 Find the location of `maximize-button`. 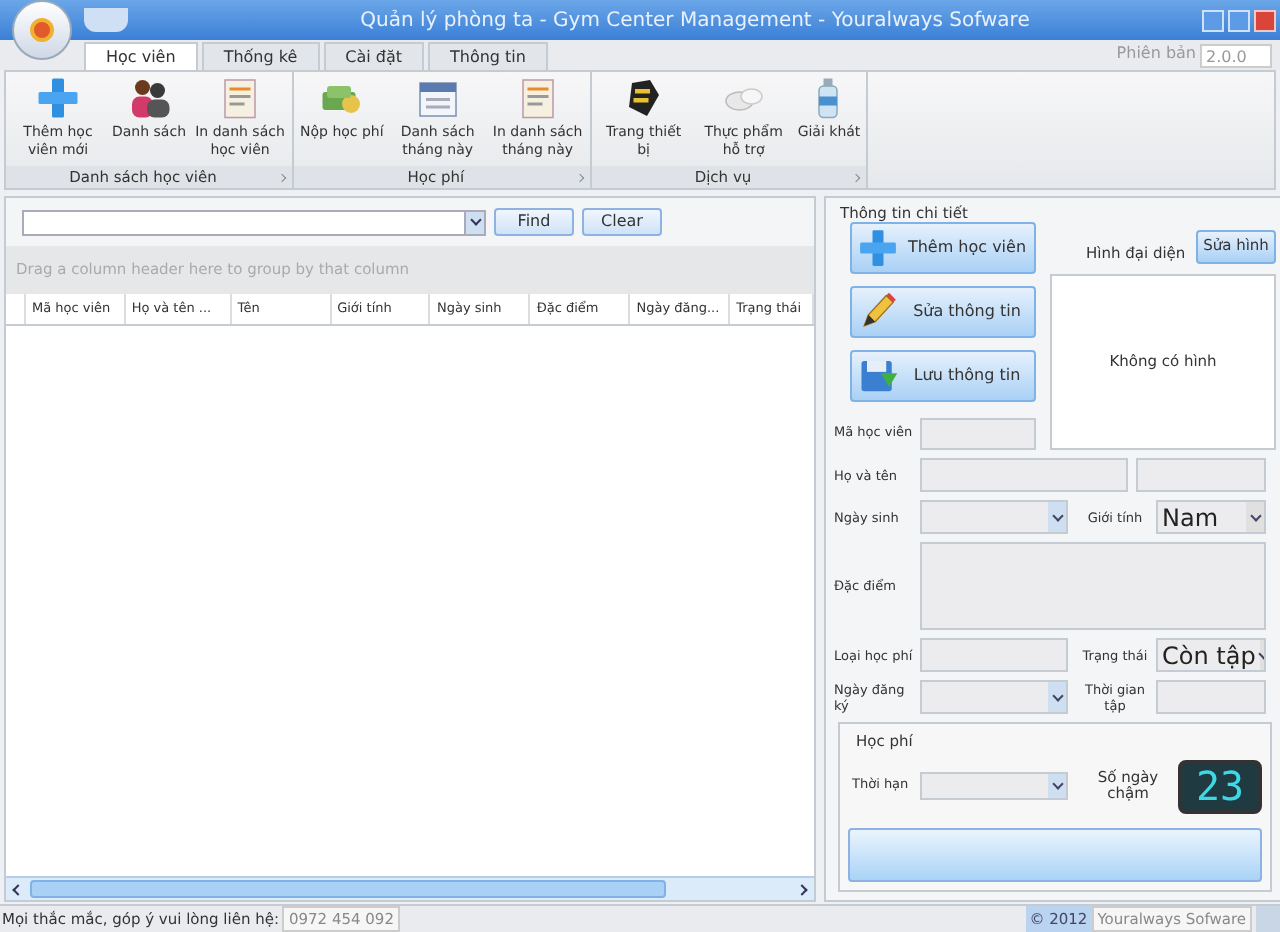

maximize-button is located at coordinates (1239, 20).